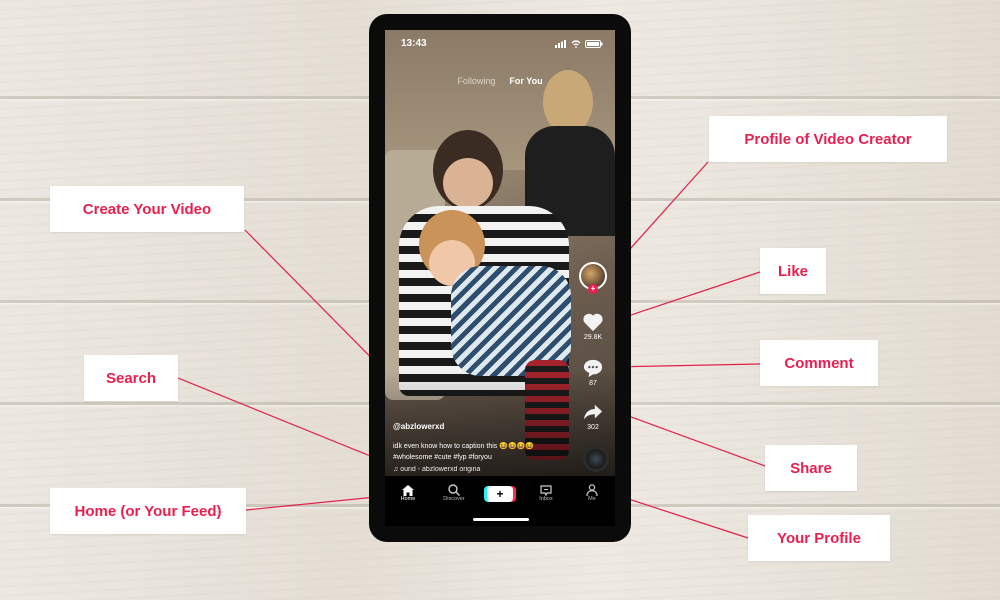 The width and height of the screenshot is (1000, 600). I want to click on heart-icon, so click(593, 322).